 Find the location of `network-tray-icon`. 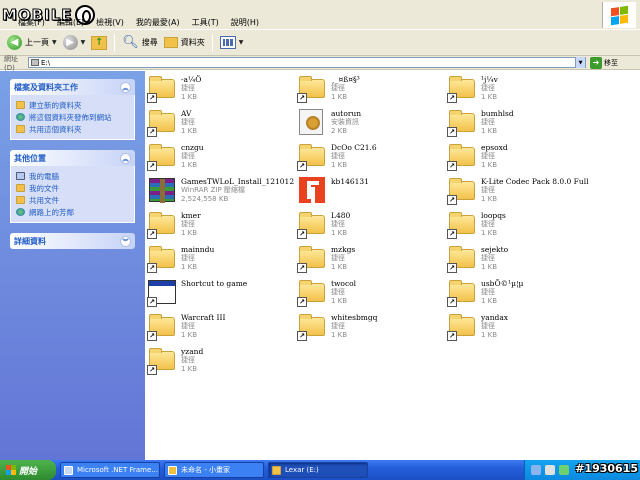

network-tray-icon is located at coordinates (536, 470).